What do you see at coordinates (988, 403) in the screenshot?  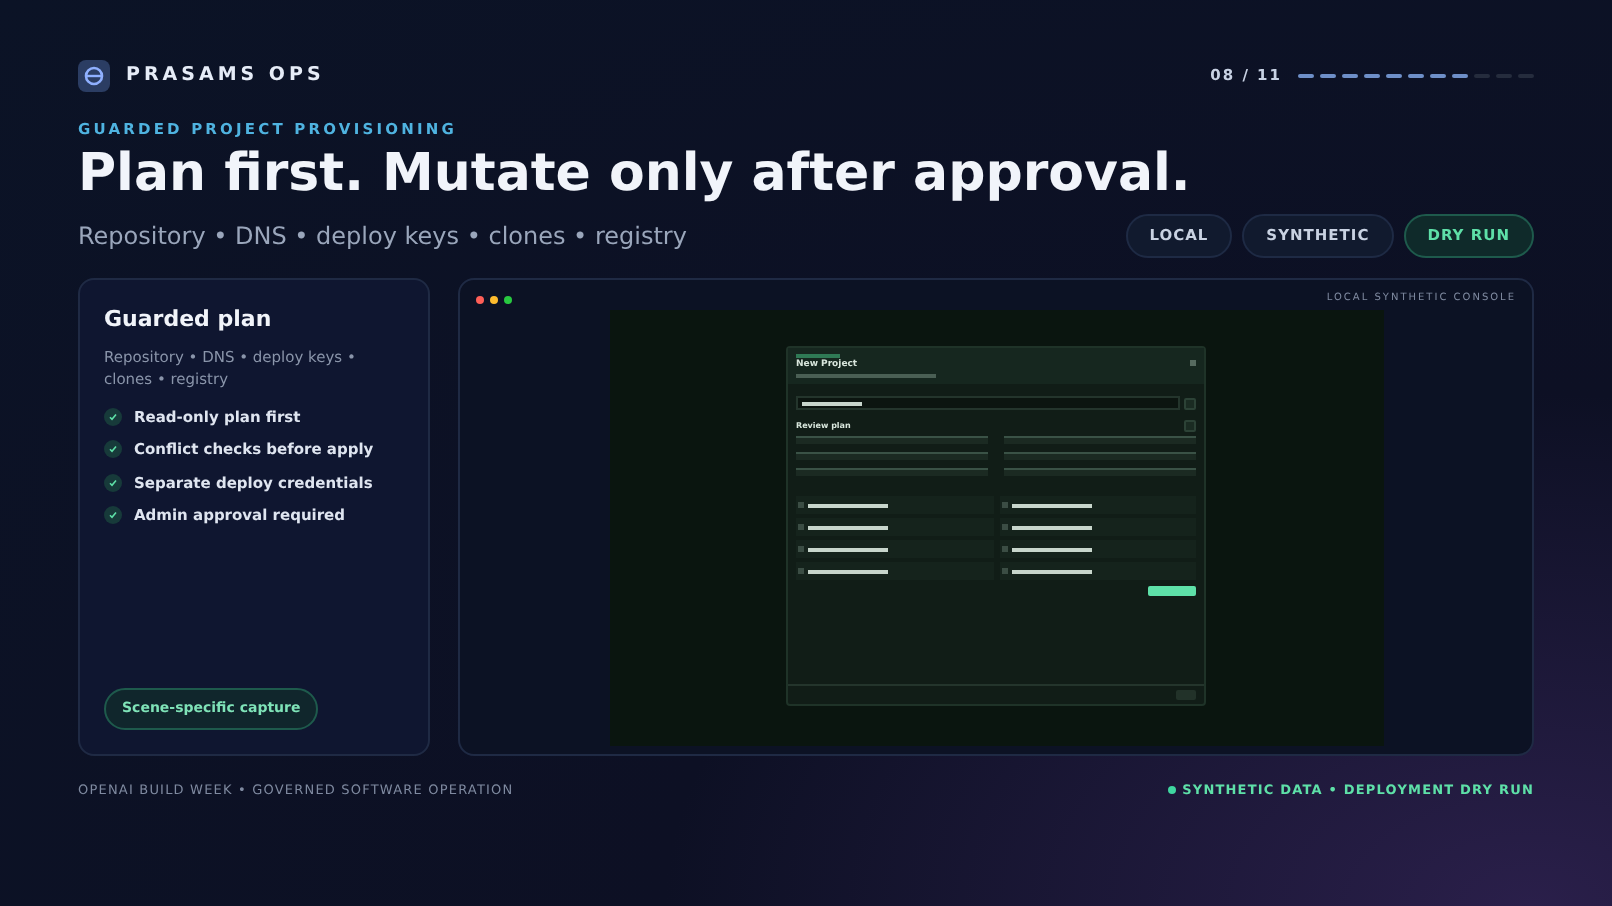 I see `project-select` at bounding box center [988, 403].